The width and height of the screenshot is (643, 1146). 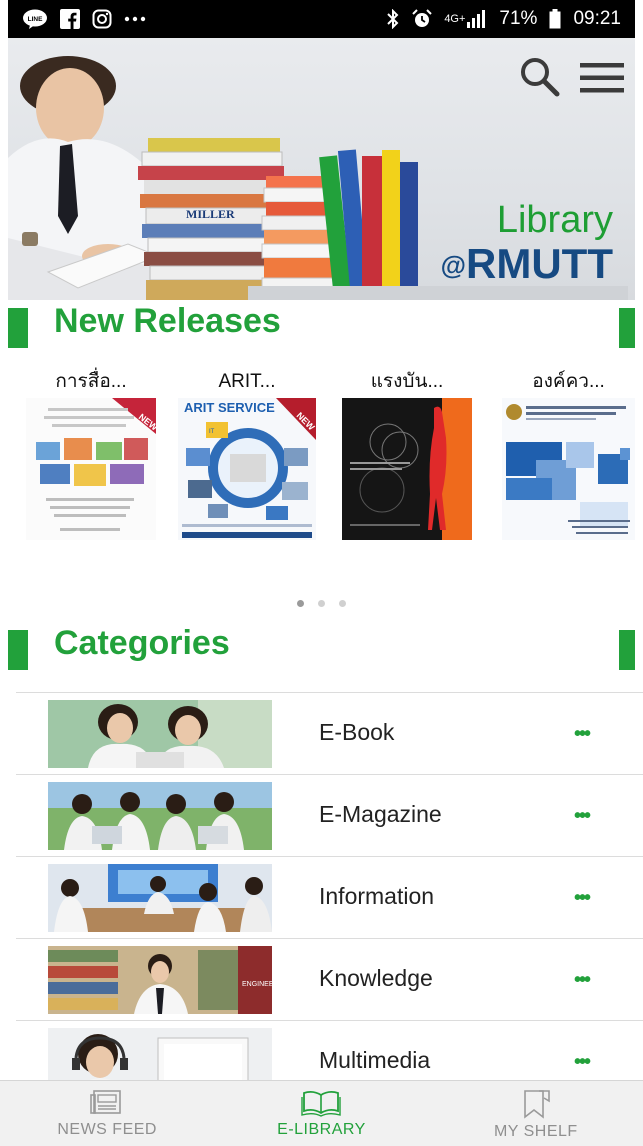 What do you see at coordinates (376, 978) in the screenshot?
I see `category-label: Knowledge` at bounding box center [376, 978].